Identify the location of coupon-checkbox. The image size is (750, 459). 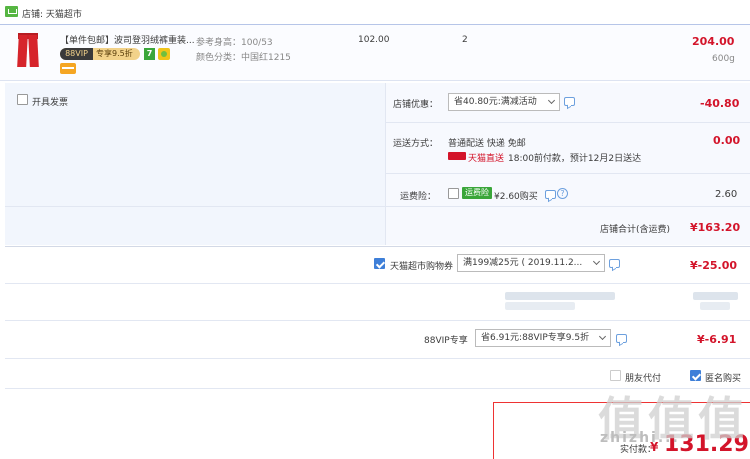
(379, 263).